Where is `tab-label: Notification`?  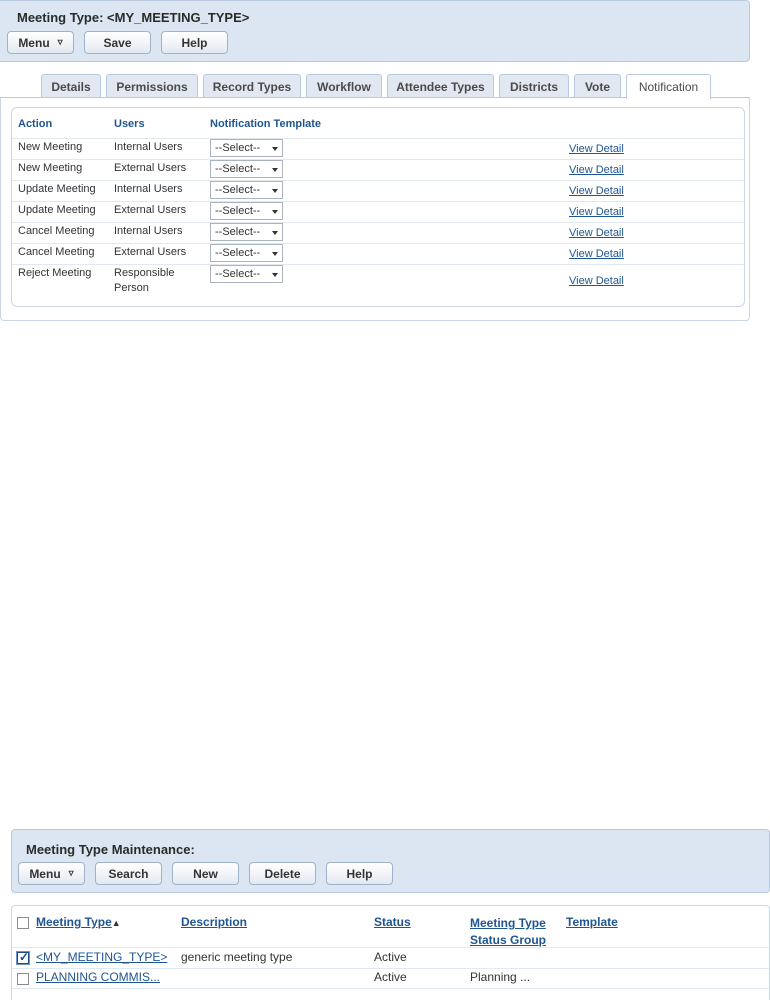 tab-label: Notification is located at coordinates (668, 87).